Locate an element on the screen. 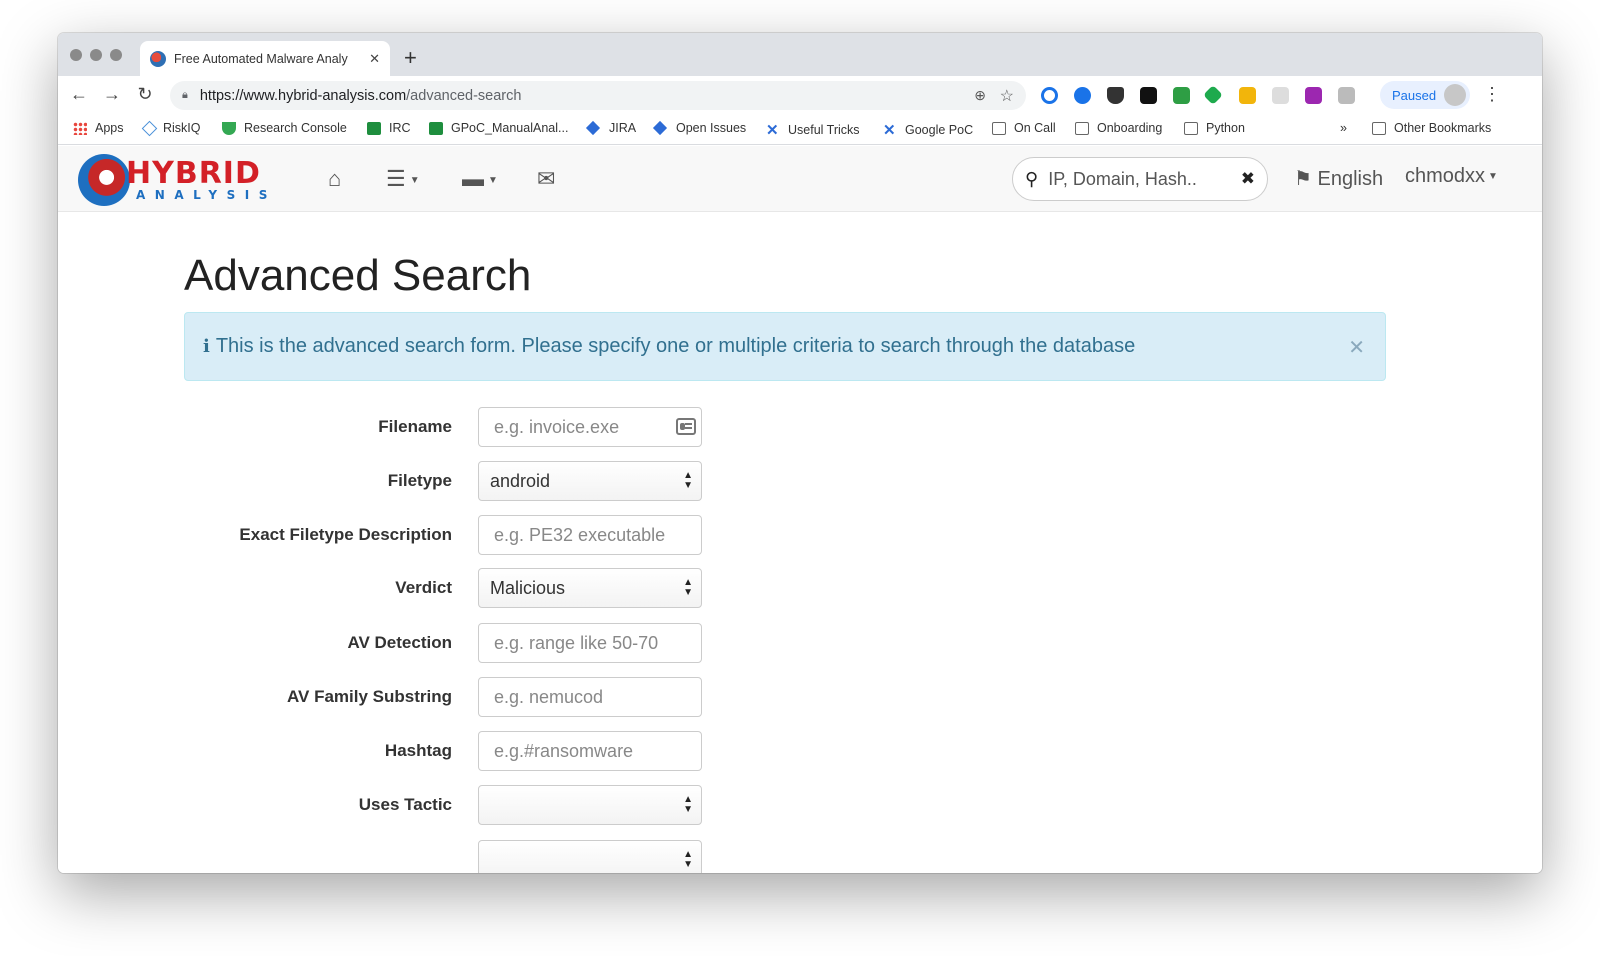 Image resolution: width=1600 pixels, height=956 pixels. bookmark-star-icon: ☆ is located at coordinates (1007, 96).